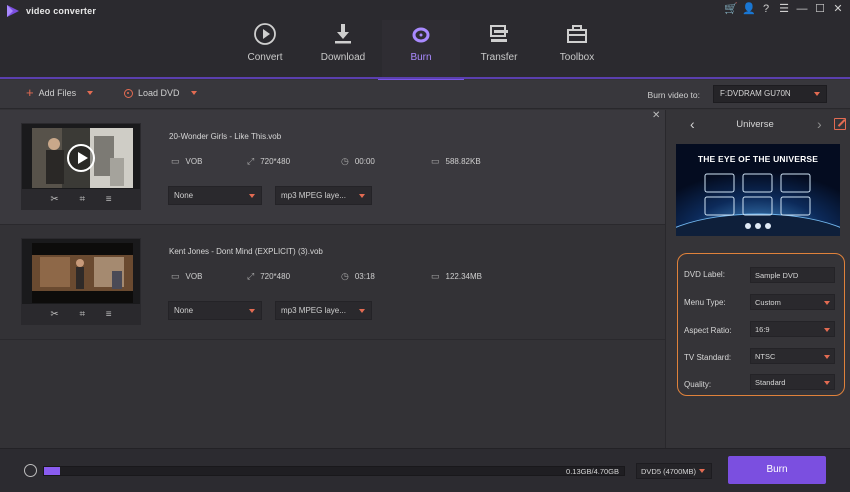 The height and width of the screenshot is (492, 850). Describe the element at coordinates (792, 329) in the screenshot. I see `aspect-ratio-select: 16:9` at that location.